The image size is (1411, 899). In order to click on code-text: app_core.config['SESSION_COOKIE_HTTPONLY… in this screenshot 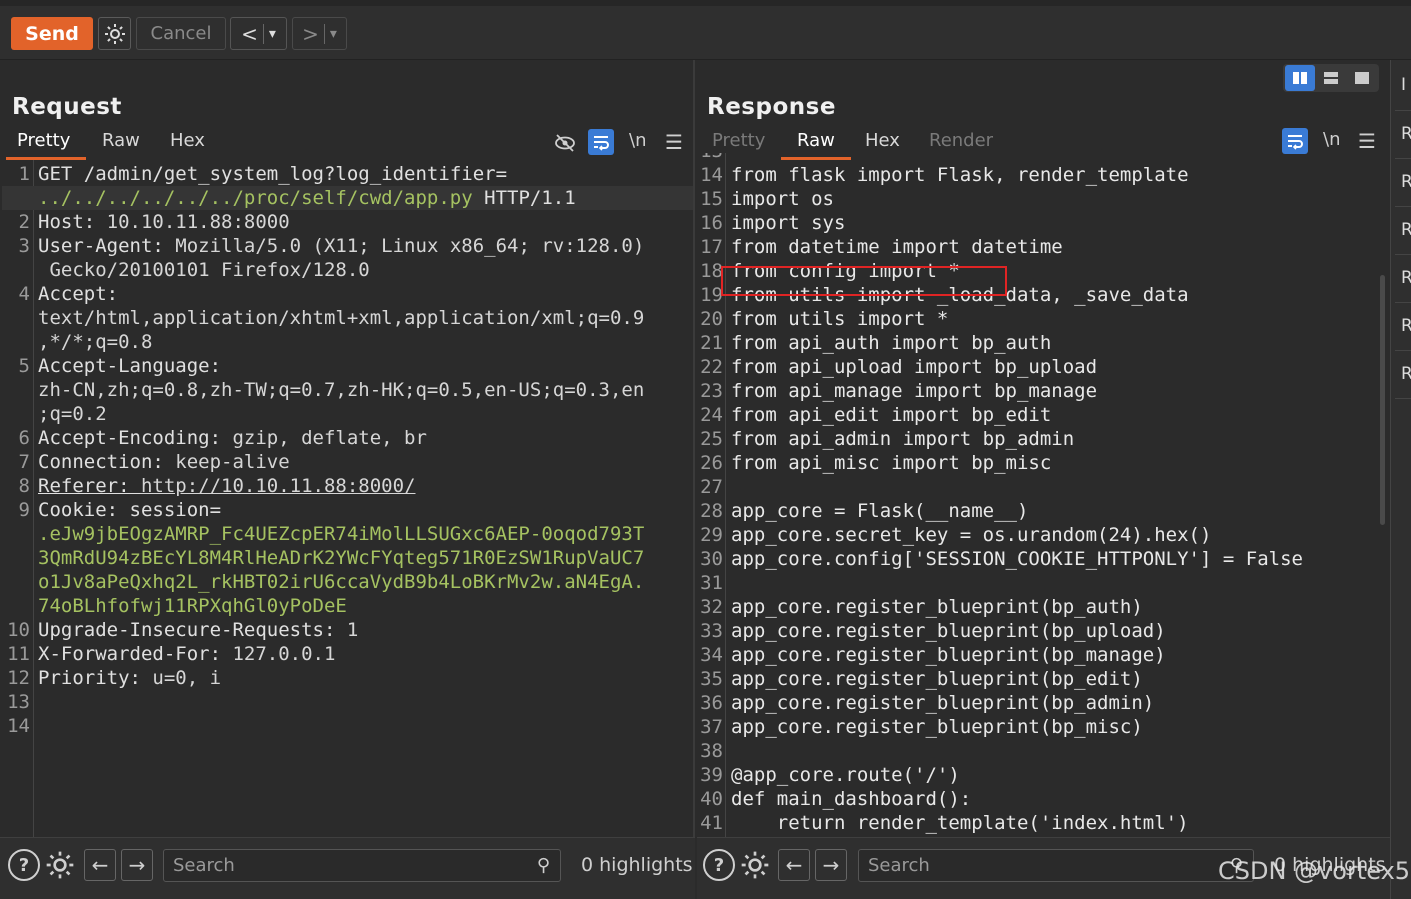, I will do `click(1017, 559)`.